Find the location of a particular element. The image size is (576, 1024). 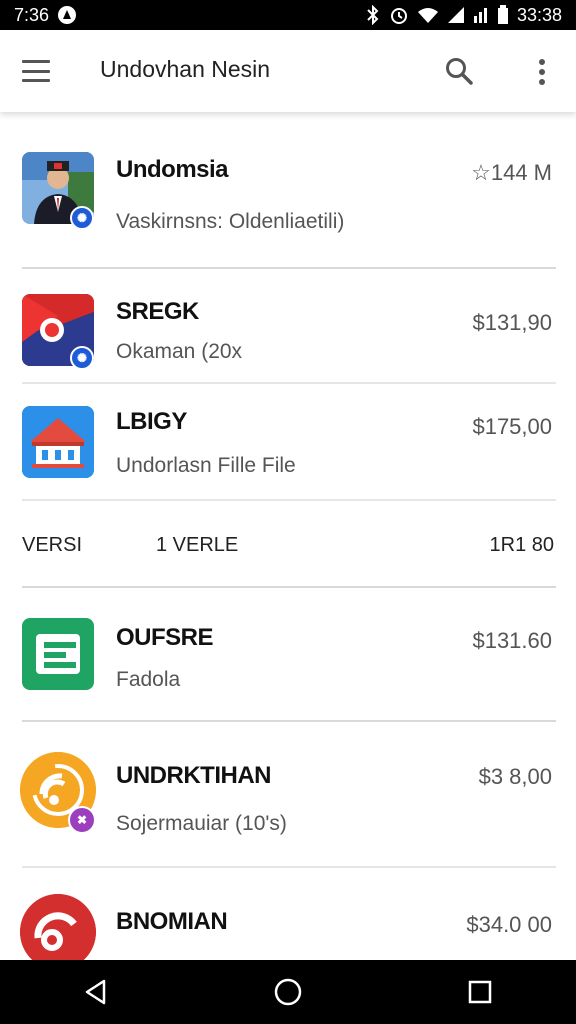

recents-button is located at coordinates (480, 992).